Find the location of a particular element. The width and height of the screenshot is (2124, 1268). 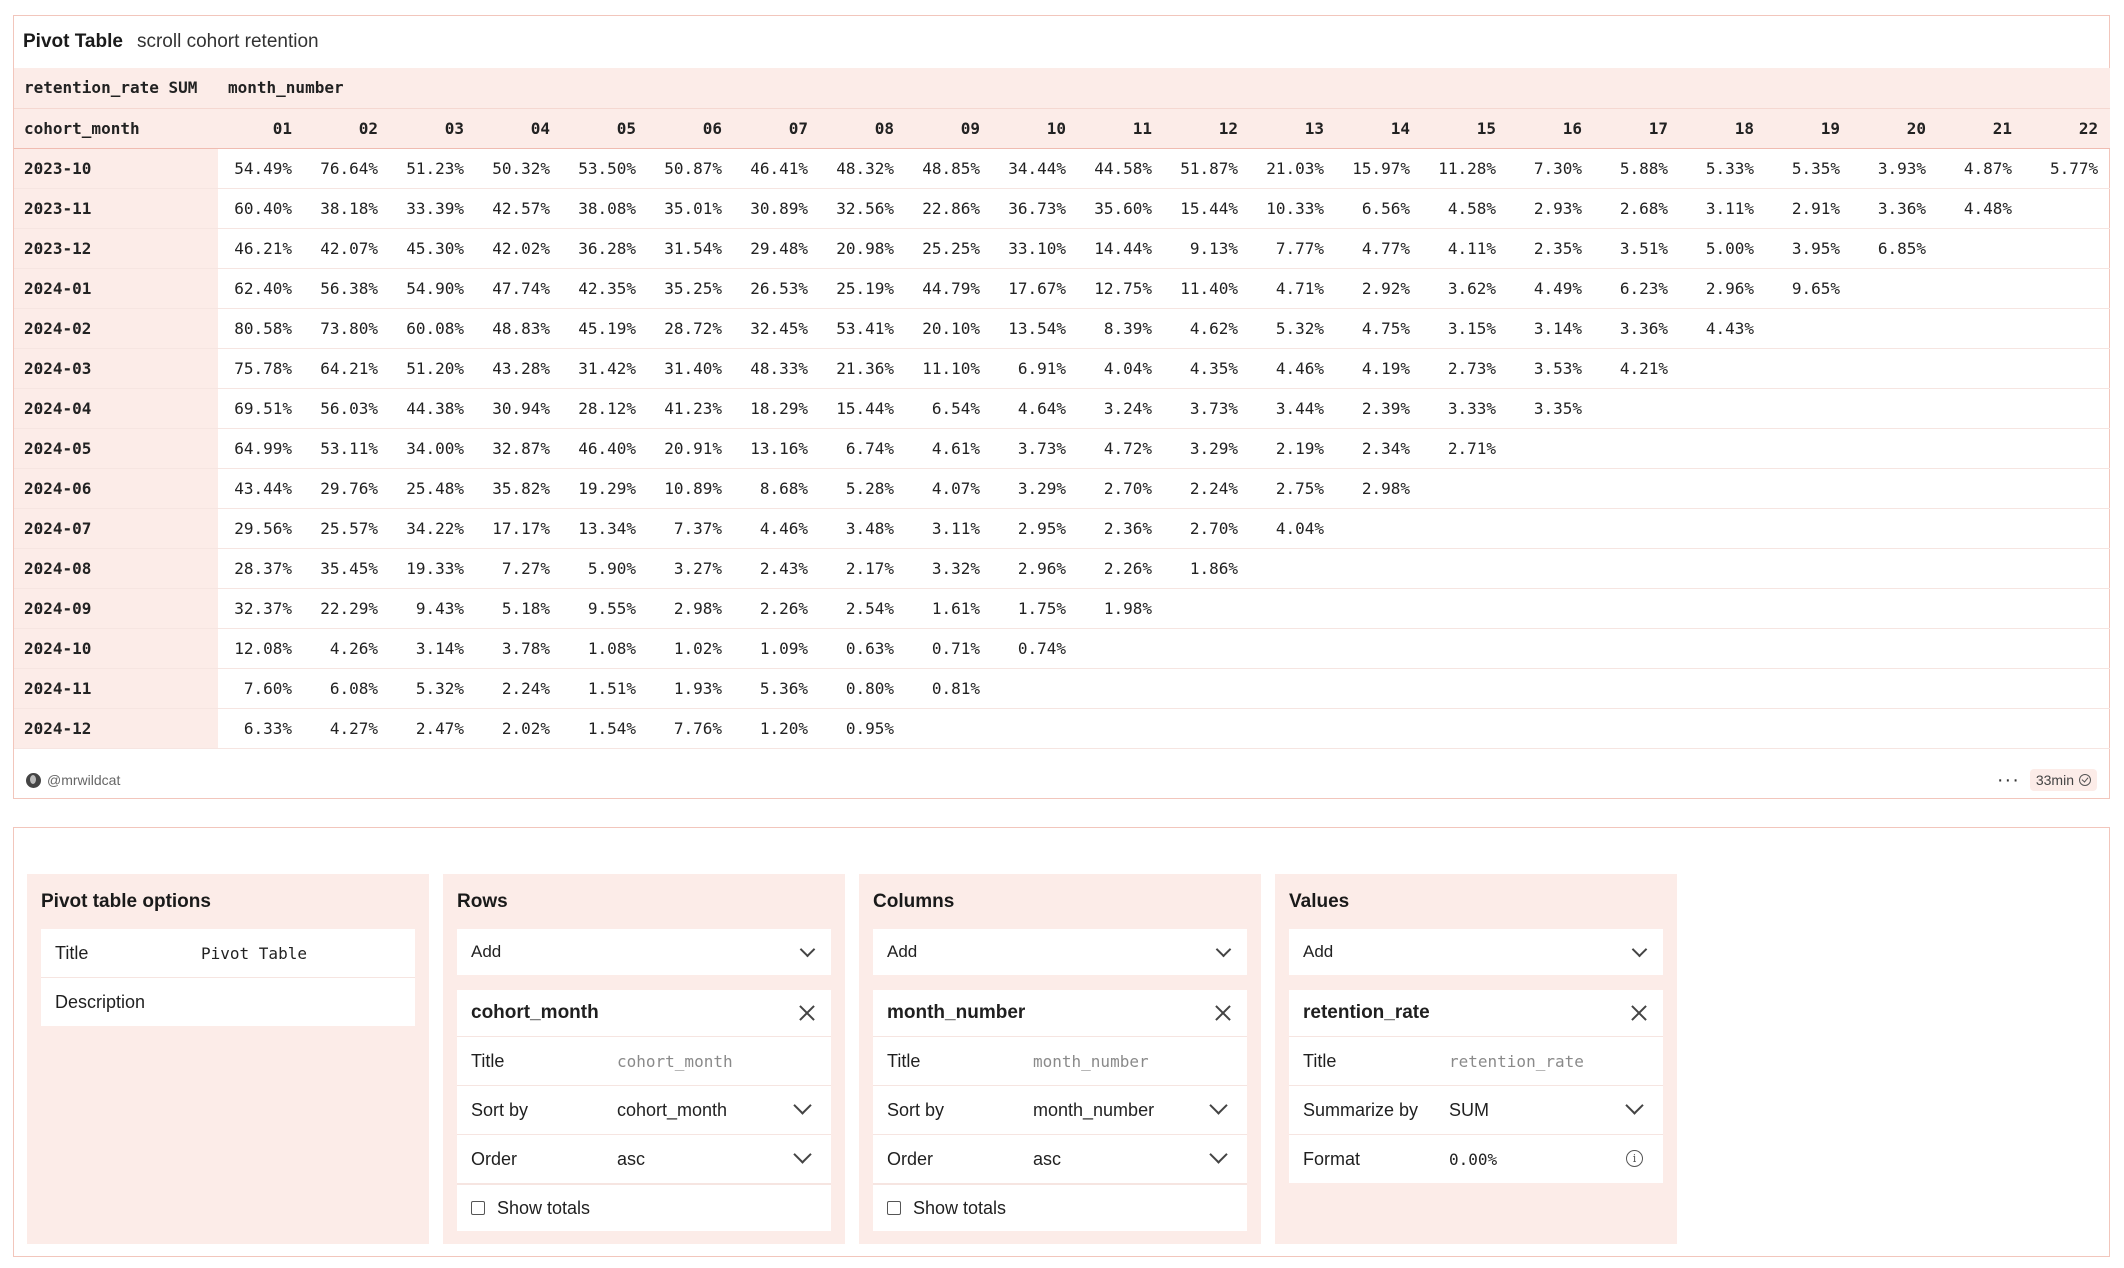

option-title-input: Pivot Table is located at coordinates (254, 953).